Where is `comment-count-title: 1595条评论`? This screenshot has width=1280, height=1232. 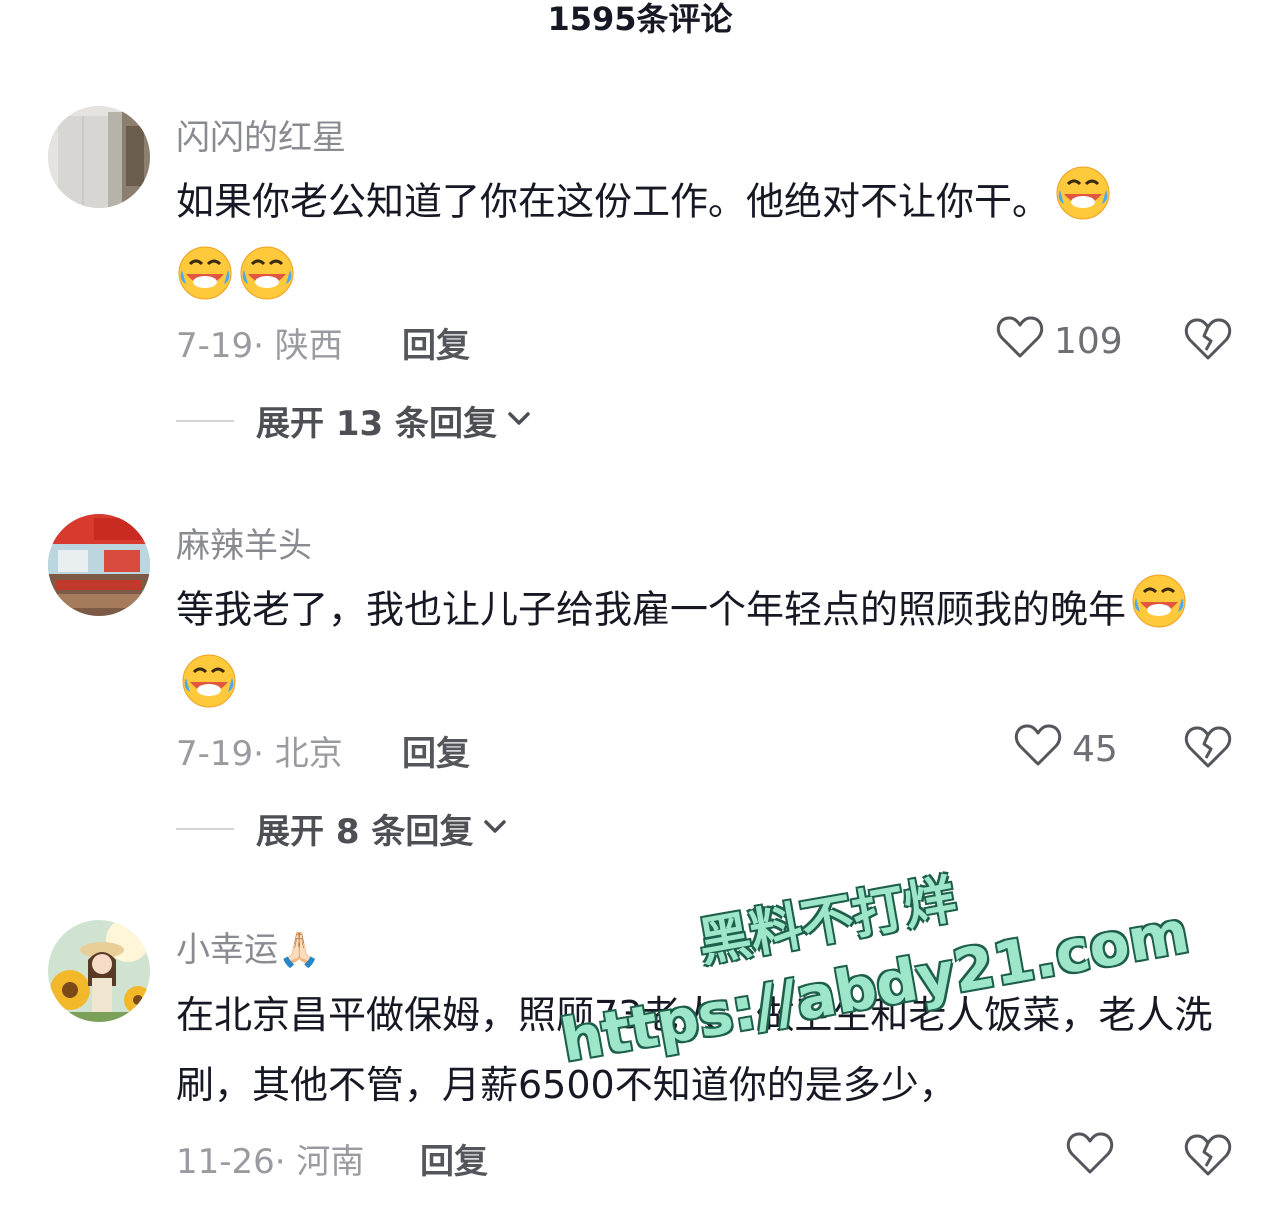 comment-count-title: 1595条评论 is located at coordinates (640, 19).